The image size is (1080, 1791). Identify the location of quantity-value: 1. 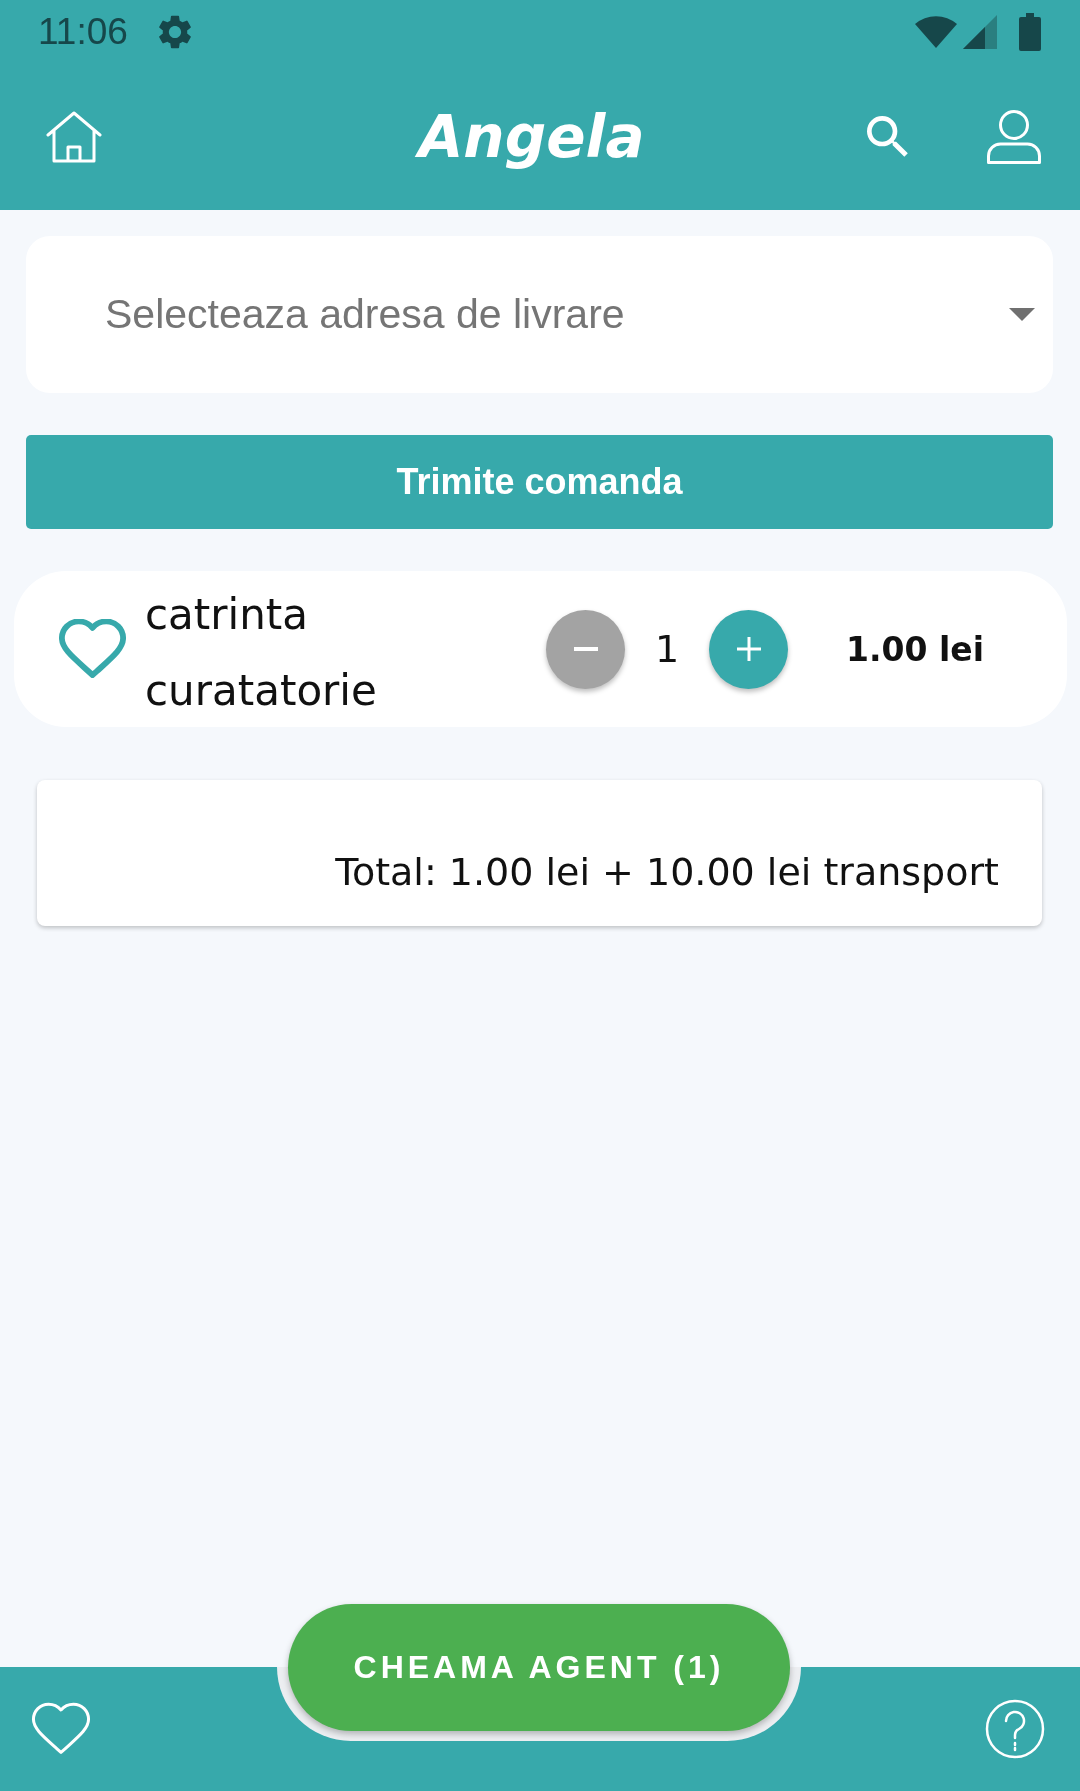
(667, 649).